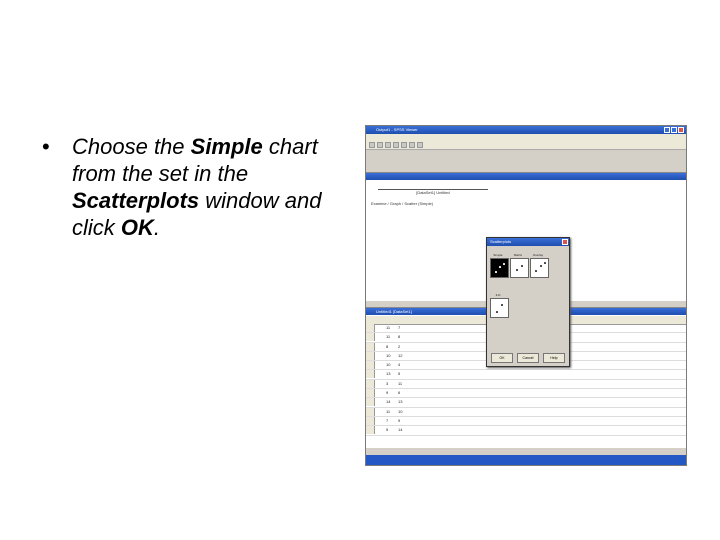 This screenshot has height=540, width=720. What do you see at coordinates (526, 431) in the screenshot?
I see `table-row: 5 14` at bounding box center [526, 431].